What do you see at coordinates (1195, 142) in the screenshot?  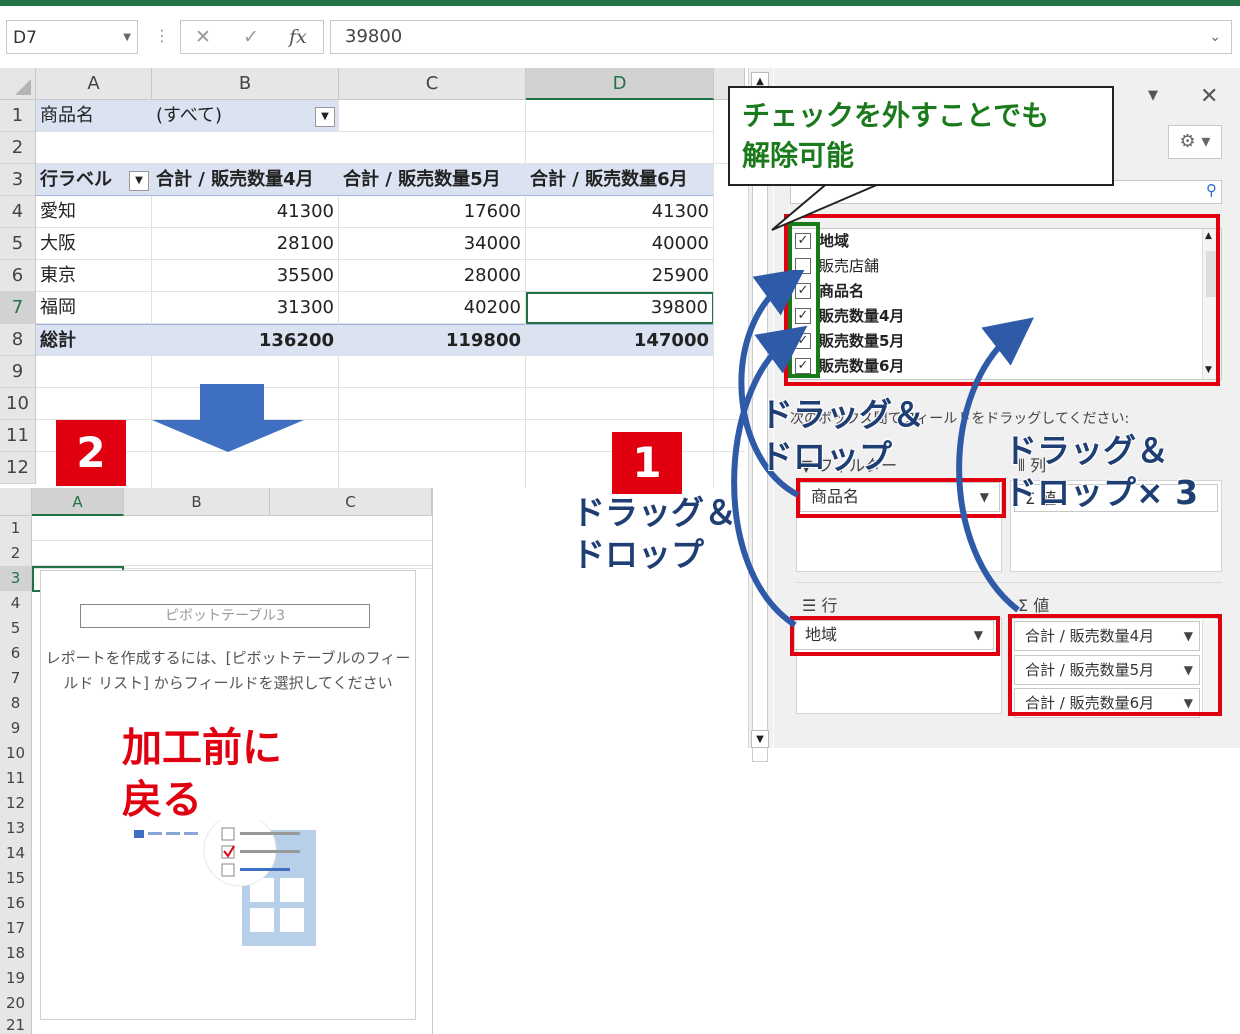 I see `settings-gear-icon: ⚙ ▾` at bounding box center [1195, 142].